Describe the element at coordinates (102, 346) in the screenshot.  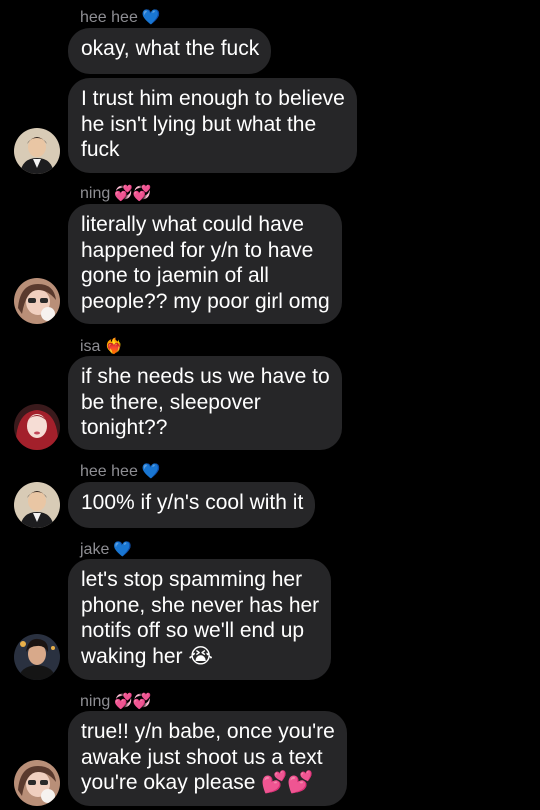
I see `sender-name-isa: isa ❤️‍🔥` at that location.